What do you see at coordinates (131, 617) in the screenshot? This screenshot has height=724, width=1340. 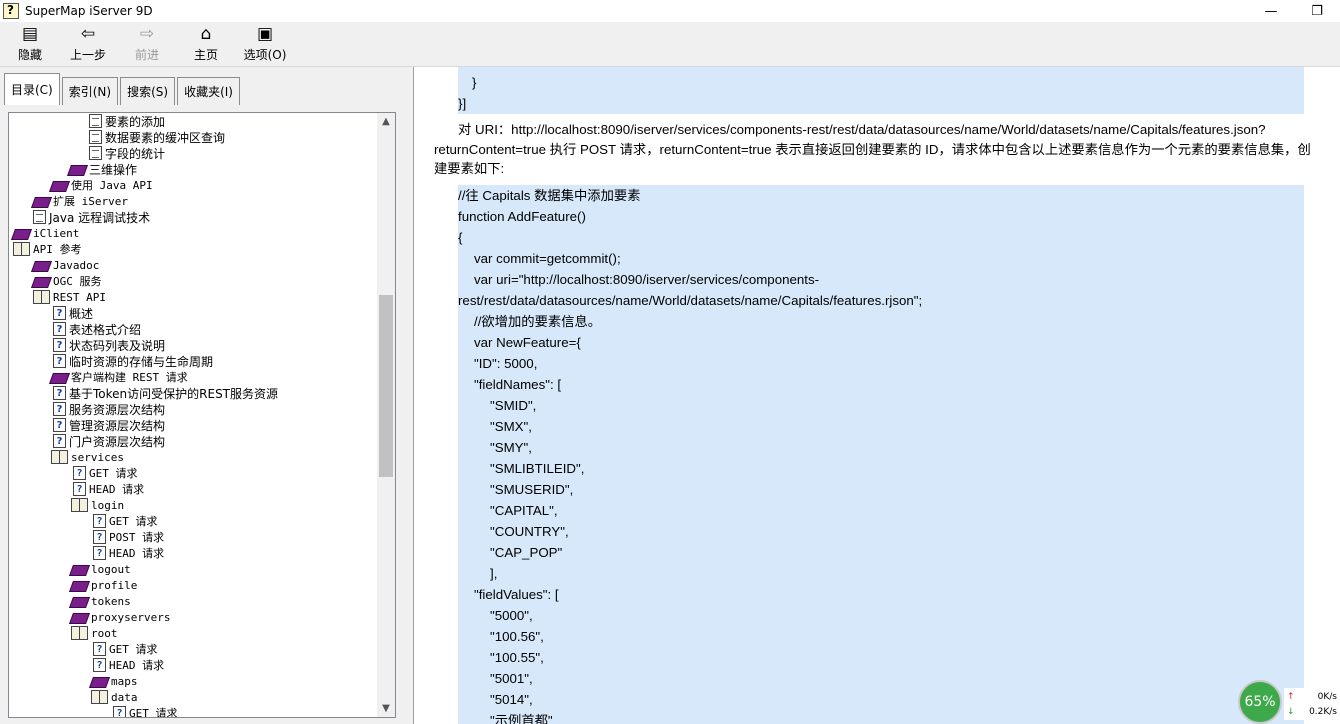 I see `tree-item-label: proxyservers` at bounding box center [131, 617].